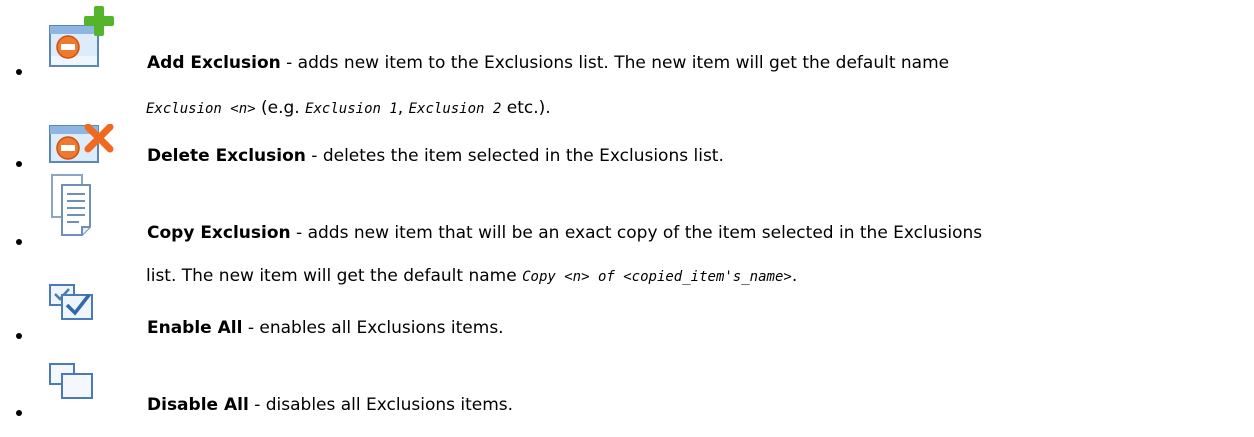 The width and height of the screenshot is (1254, 437). What do you see at coordinates (201, 109) in the screenshot?
I see `code-text: Exclusion <n>` at bounding box center [201, 109].